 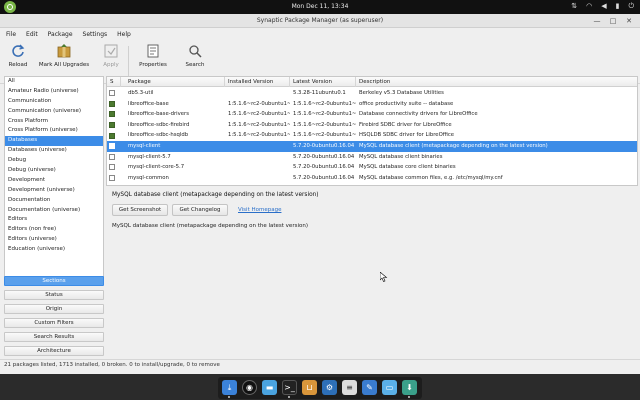 What do you see at coordinates (54, 82) in the screenshot?
I see `section-item: All` at bounding box center [54, 82].